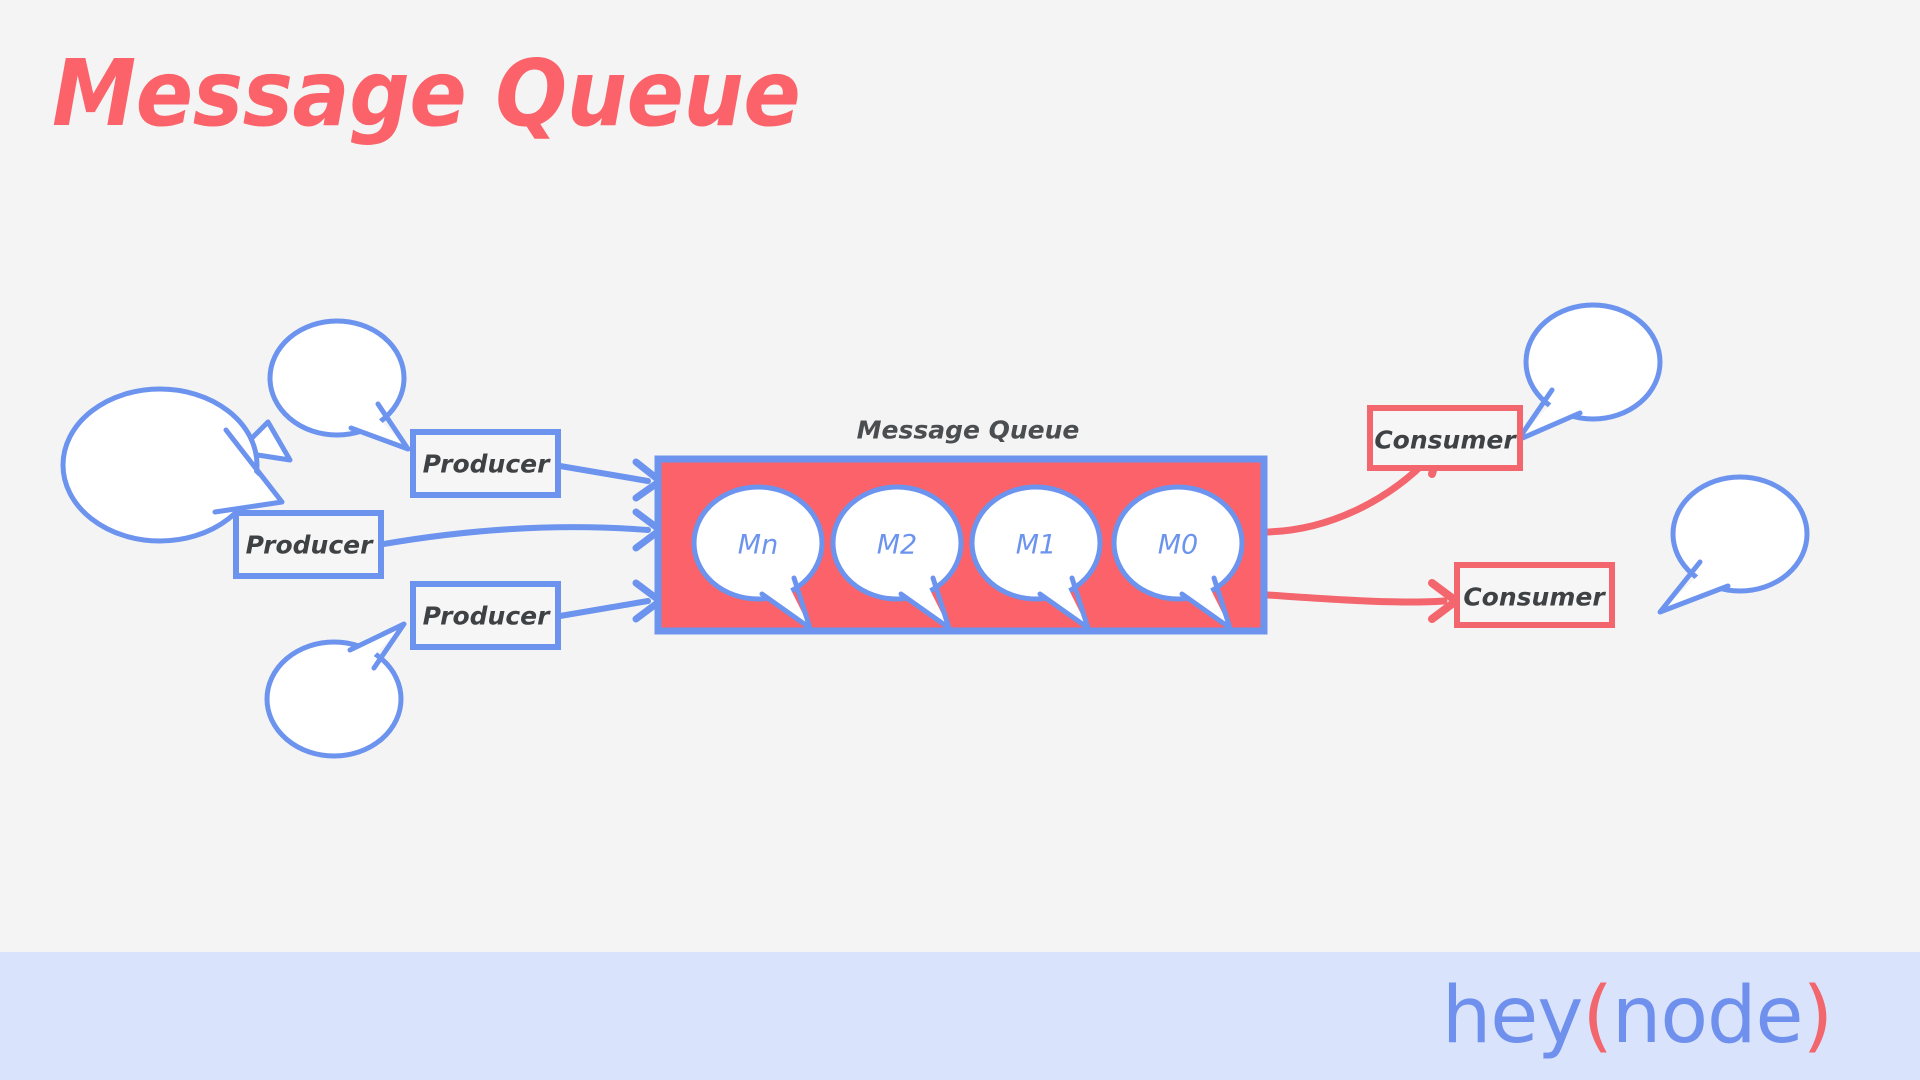 The height and width of the screenshot is (1080, 1920). What do you see at coordinates (1589, 372) in the screenshot?
I see `consumer-bubble-upper` at bounding box center [1589, 372].